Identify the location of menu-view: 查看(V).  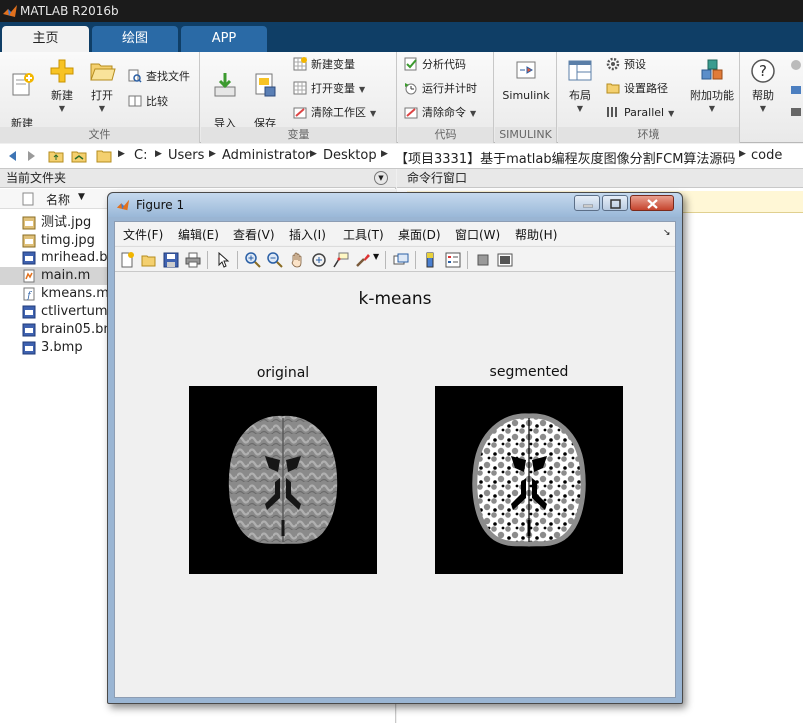
(254, 234).